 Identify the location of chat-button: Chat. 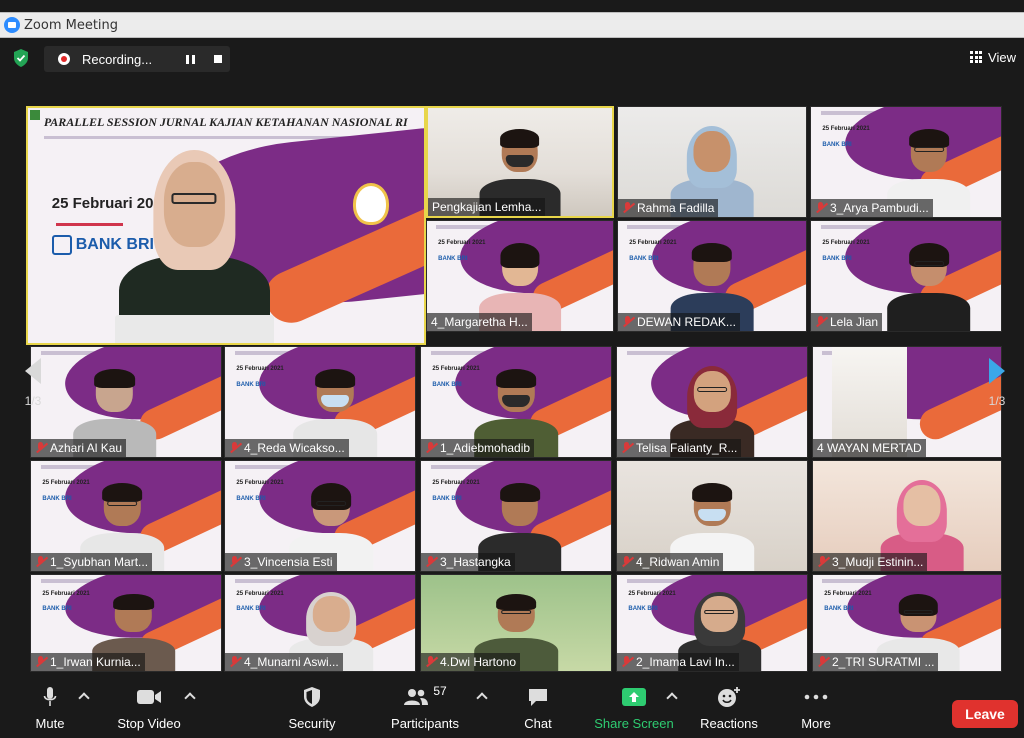
(538, 711).